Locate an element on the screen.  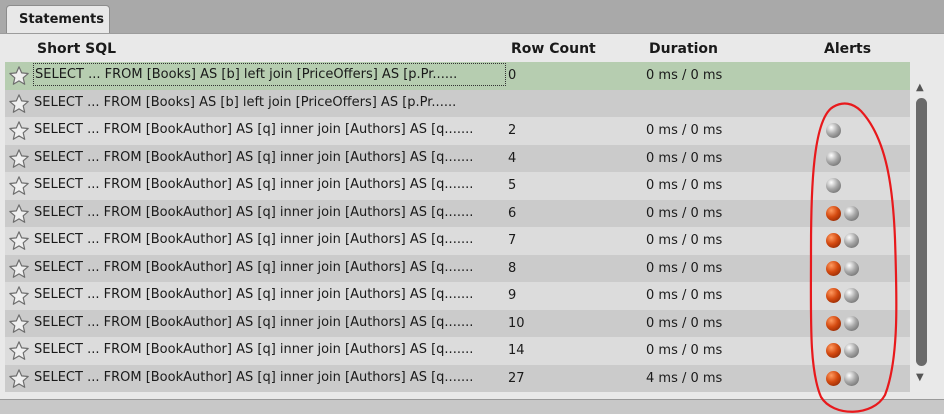
column-header-alerts: Alerts is located at coordinates (847, 49).